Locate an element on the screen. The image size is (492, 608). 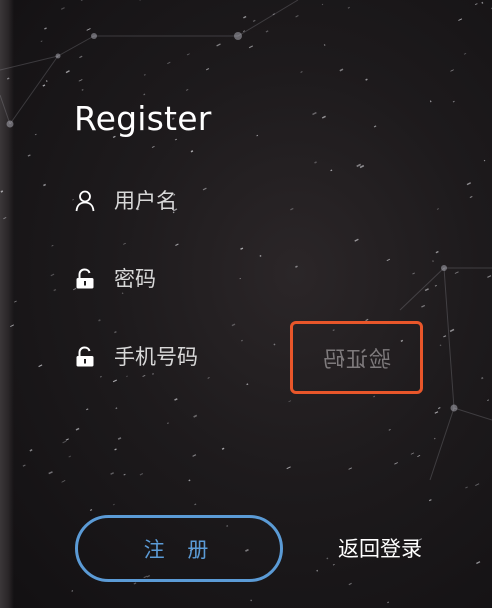
verification-code-button: 验证码 is located at coordinates (356, 357).